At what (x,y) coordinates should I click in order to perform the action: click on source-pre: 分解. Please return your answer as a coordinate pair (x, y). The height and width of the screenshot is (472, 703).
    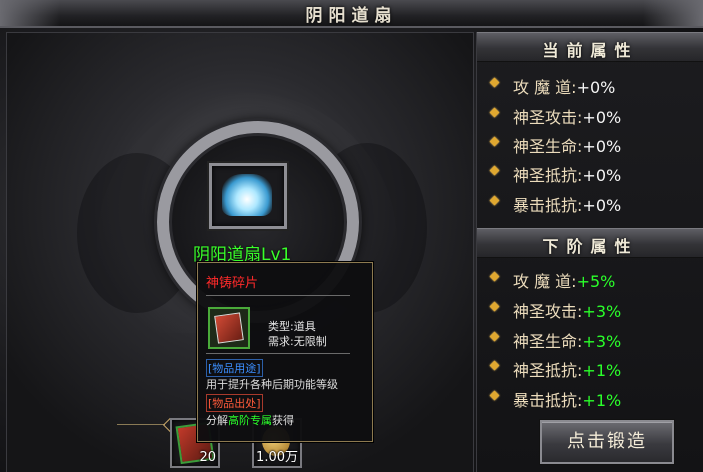
    Looking at the image, I should click on (217, 420).